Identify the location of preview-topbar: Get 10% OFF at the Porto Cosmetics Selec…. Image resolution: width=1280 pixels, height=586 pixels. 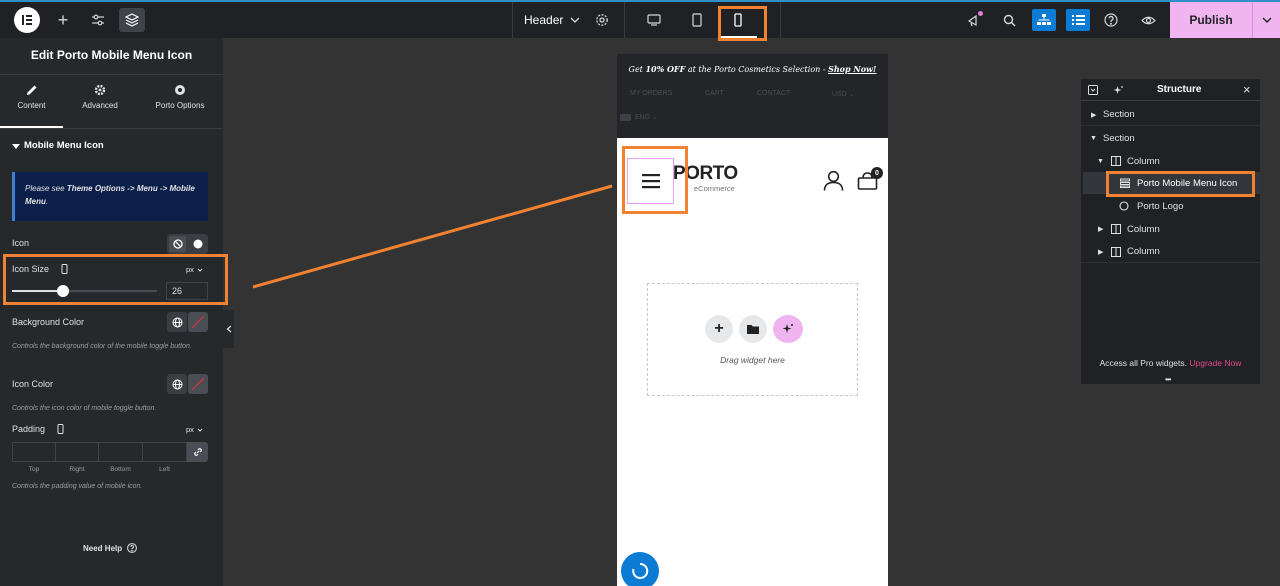
(752, 96).